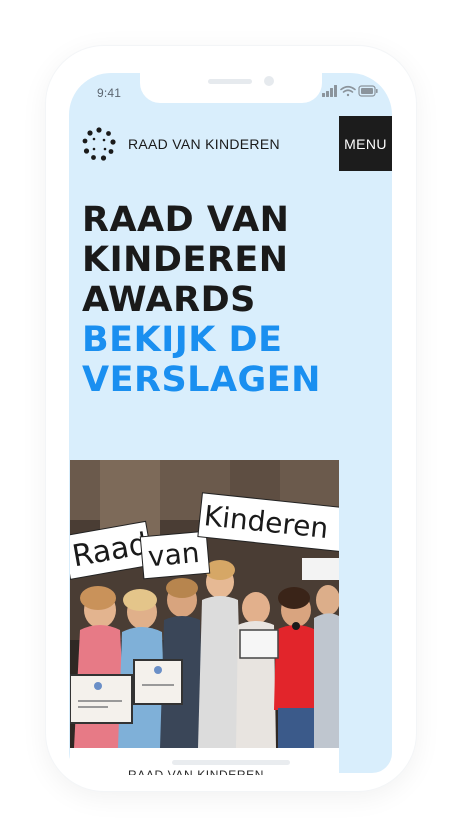 This screenshot has width=462, height=835. I want to click on hero-title-line-1: RAAD VAN, so click(186, 220).